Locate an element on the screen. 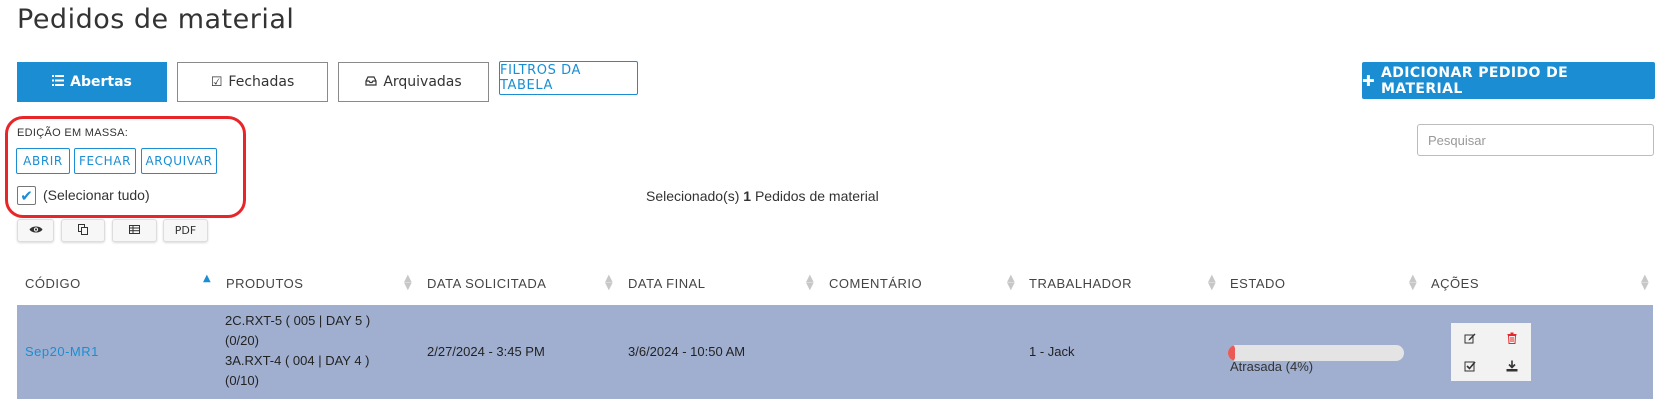 This screenshot has width=1676, height=410. page-title: Pedidos de material is located at coordinates (156, 19).